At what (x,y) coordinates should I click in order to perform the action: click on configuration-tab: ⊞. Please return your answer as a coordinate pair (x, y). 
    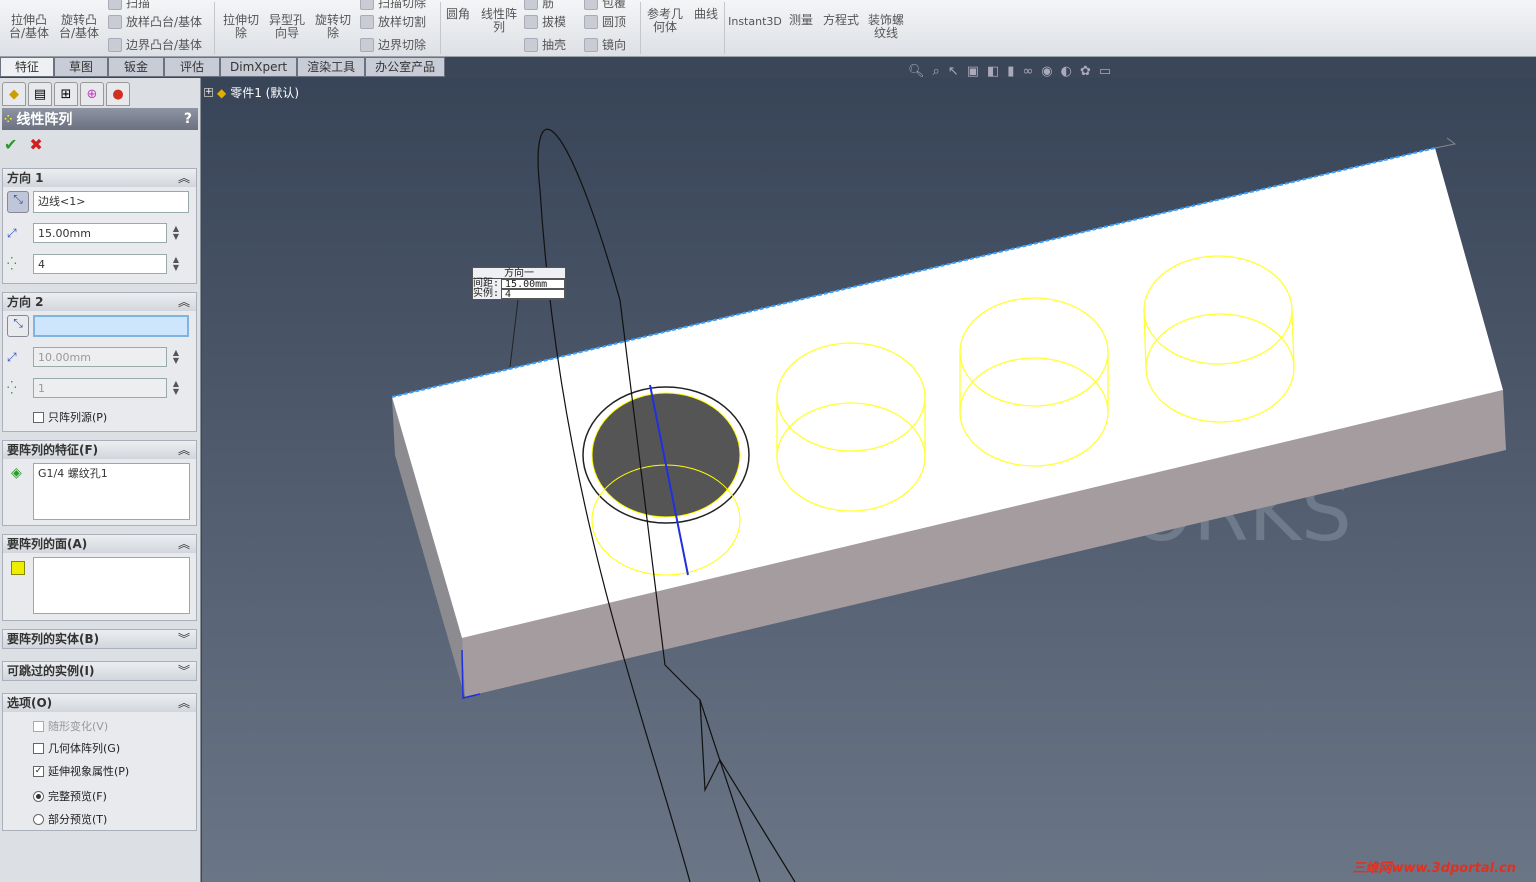
    Looking at the image, I should click on (66, 94).